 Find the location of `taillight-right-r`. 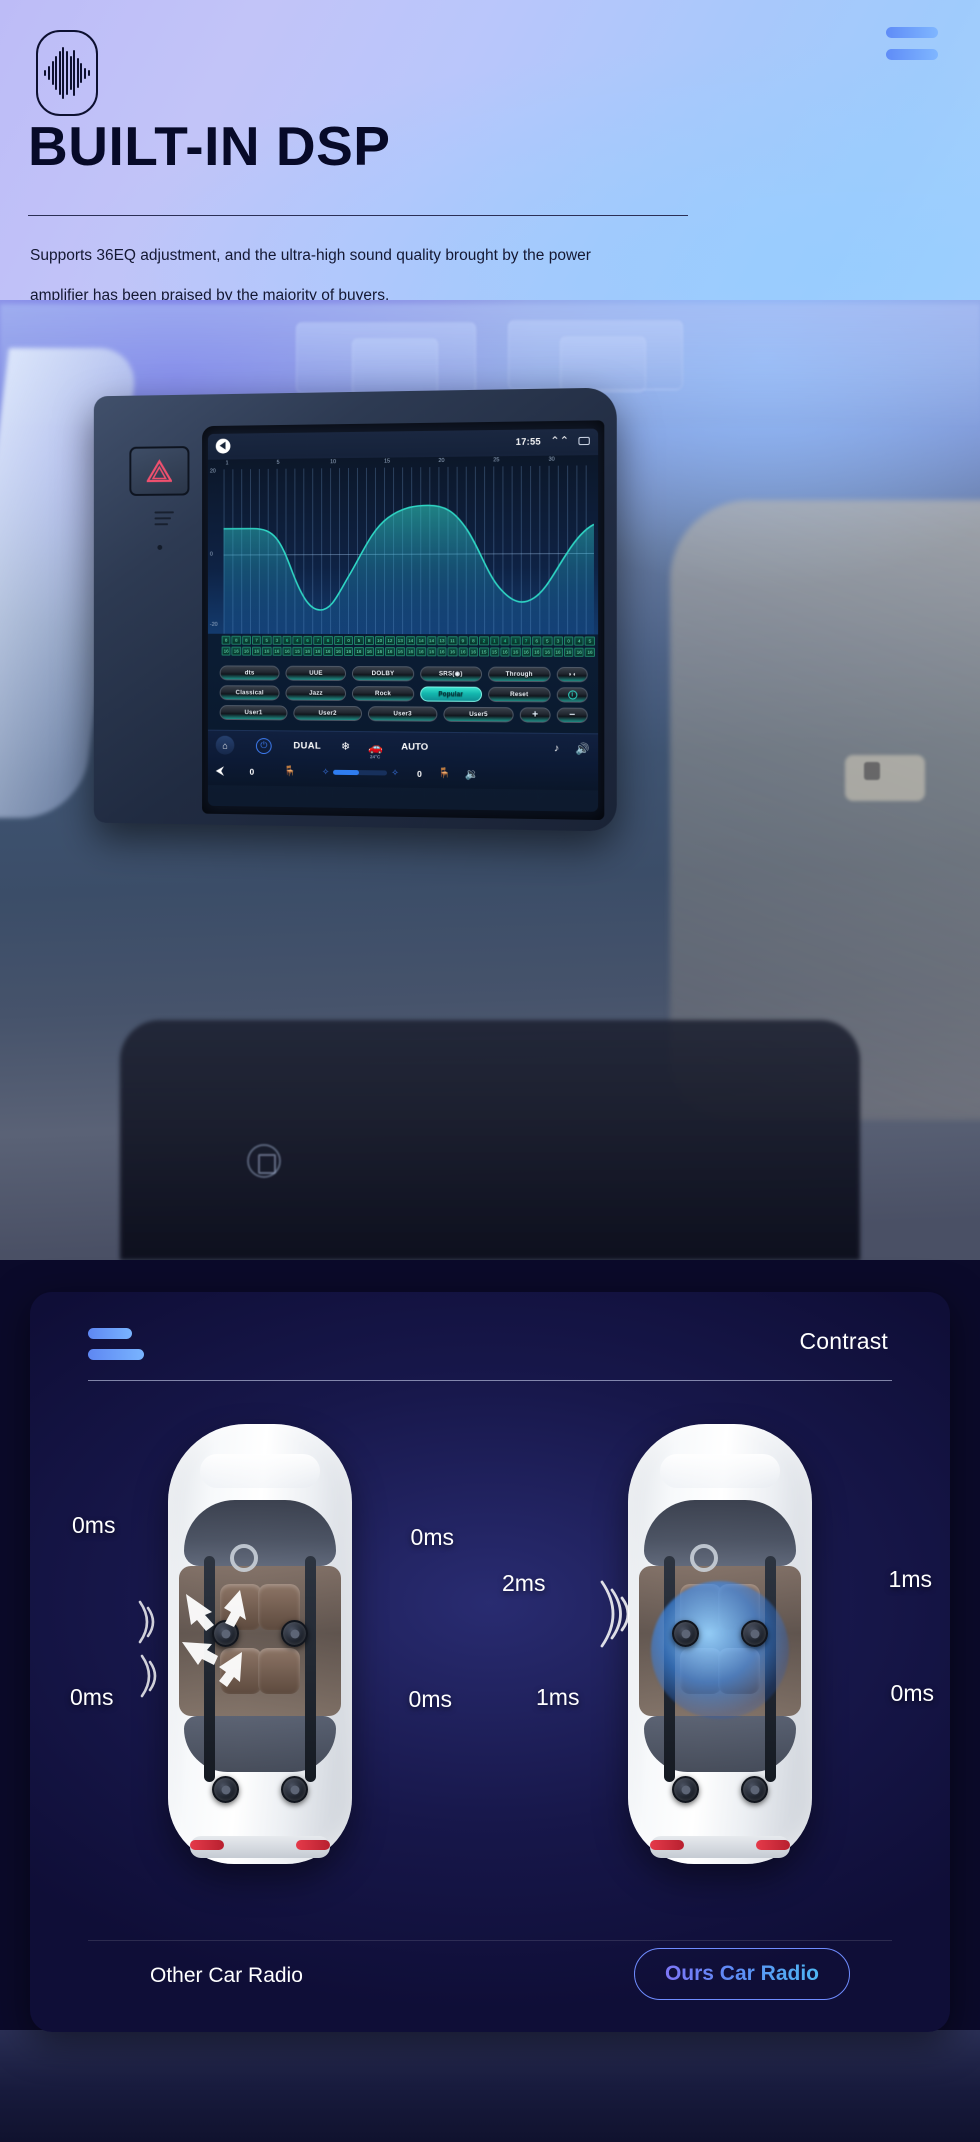

taillight-right-r is located at coordinates (773, 1845).